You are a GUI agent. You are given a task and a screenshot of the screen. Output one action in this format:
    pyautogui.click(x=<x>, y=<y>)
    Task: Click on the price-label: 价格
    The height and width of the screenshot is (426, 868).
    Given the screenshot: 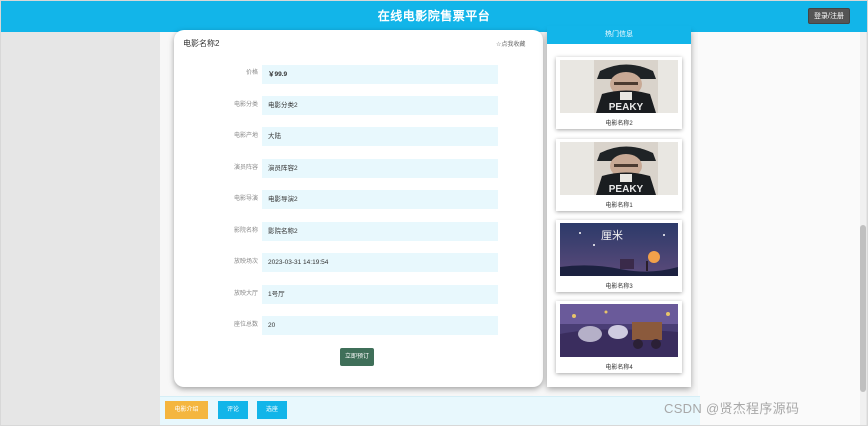 What is the action you would take?
    pyautogui.click(x=251, y=73)
    